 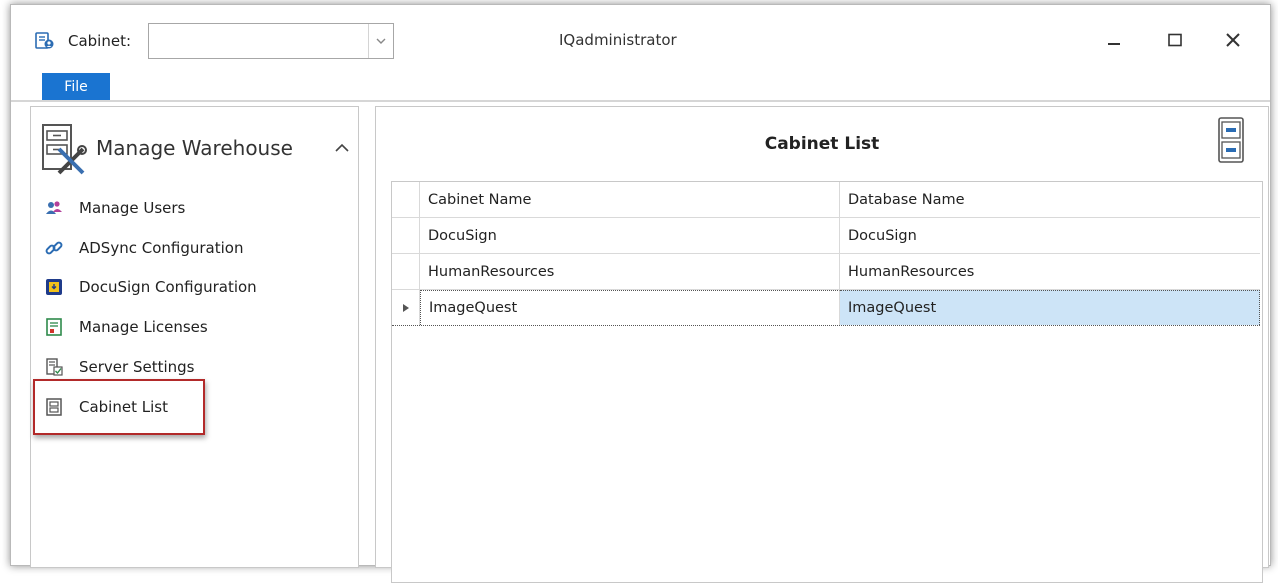 What do you see at coordinates (630, 271) in the screenshot?
I see `cabinet-name-cell: HumanResources` at bounding box center [630, 271].